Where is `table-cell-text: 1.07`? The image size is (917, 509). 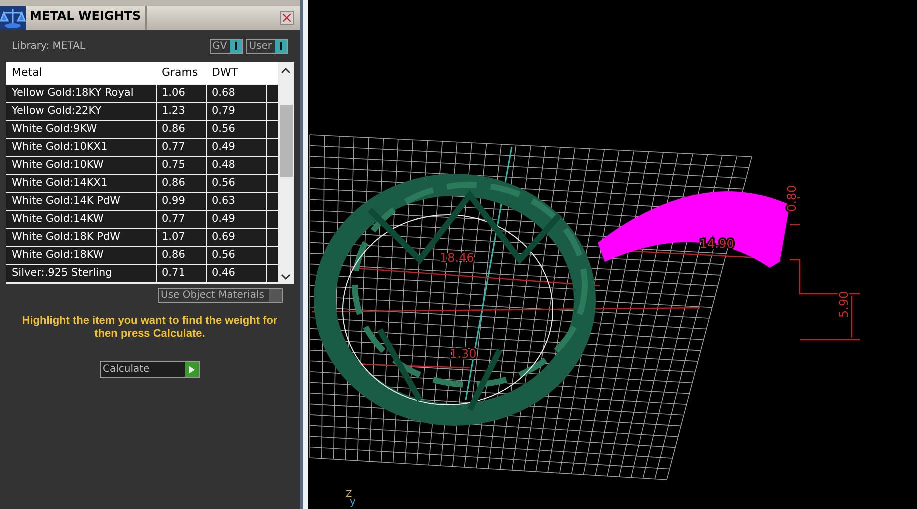 table-cell-text: 1.07 is located at coordinates (173, 237).